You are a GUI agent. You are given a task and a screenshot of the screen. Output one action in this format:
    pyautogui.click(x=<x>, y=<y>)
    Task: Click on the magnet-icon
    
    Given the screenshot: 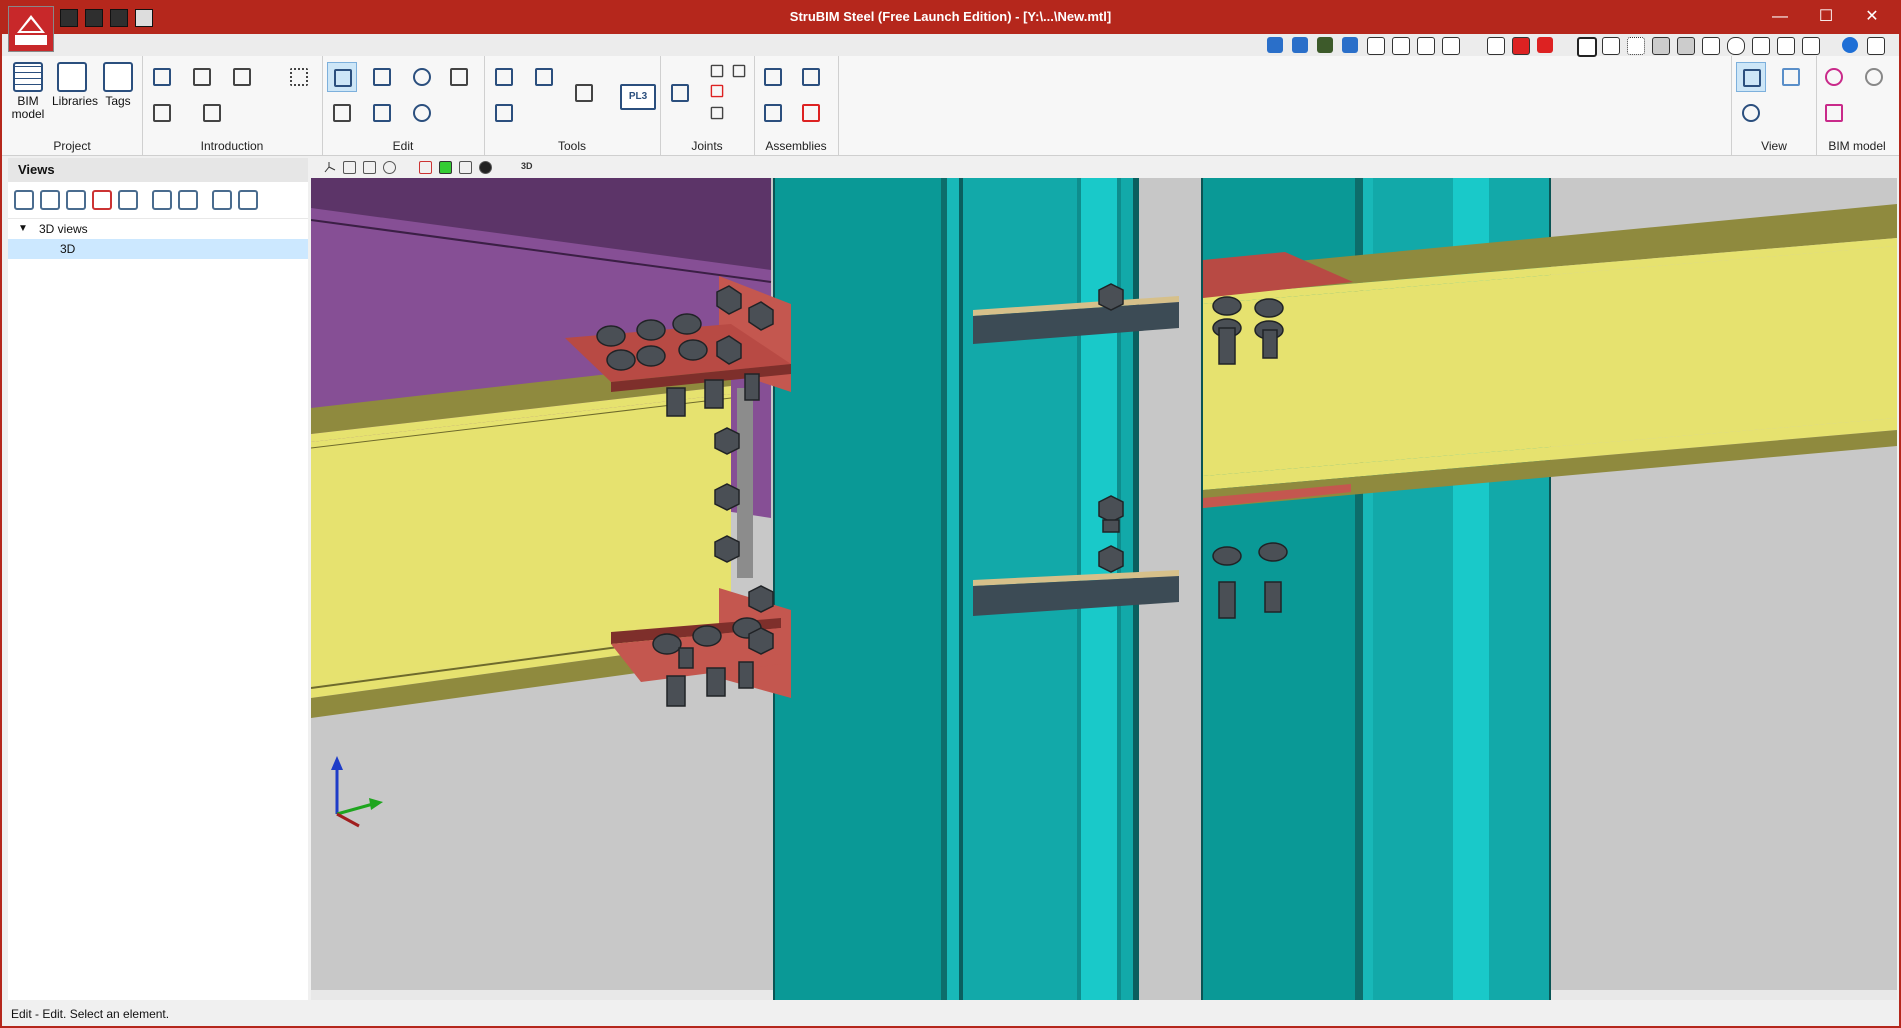 What is the action you would take?
    pyautogui.click(x=1545, y=45)
    